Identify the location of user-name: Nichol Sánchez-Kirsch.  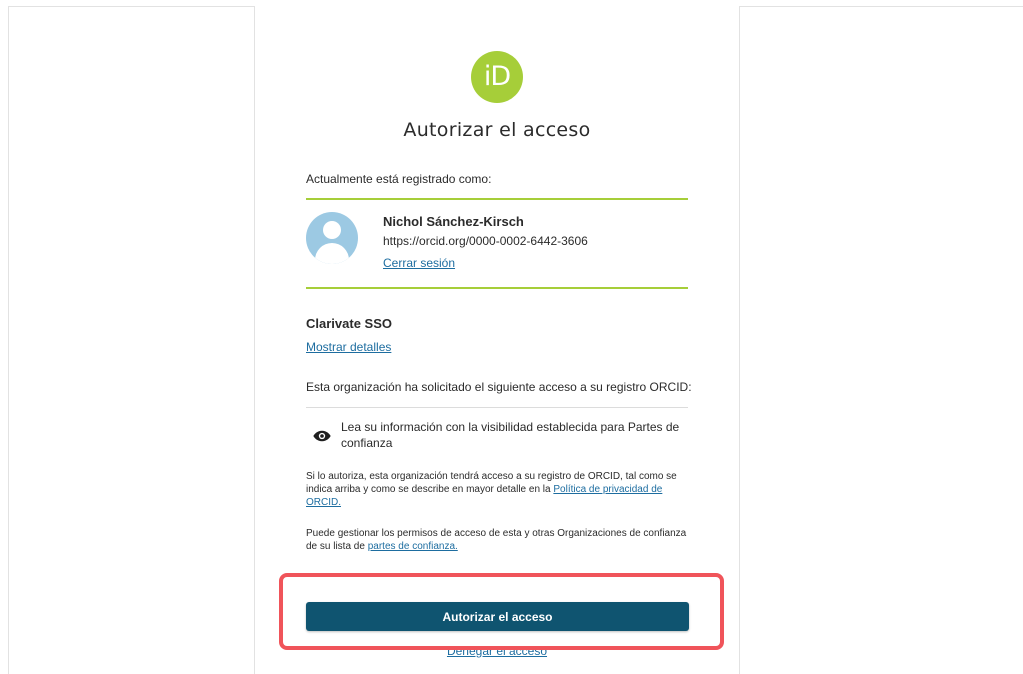
(453, 221).